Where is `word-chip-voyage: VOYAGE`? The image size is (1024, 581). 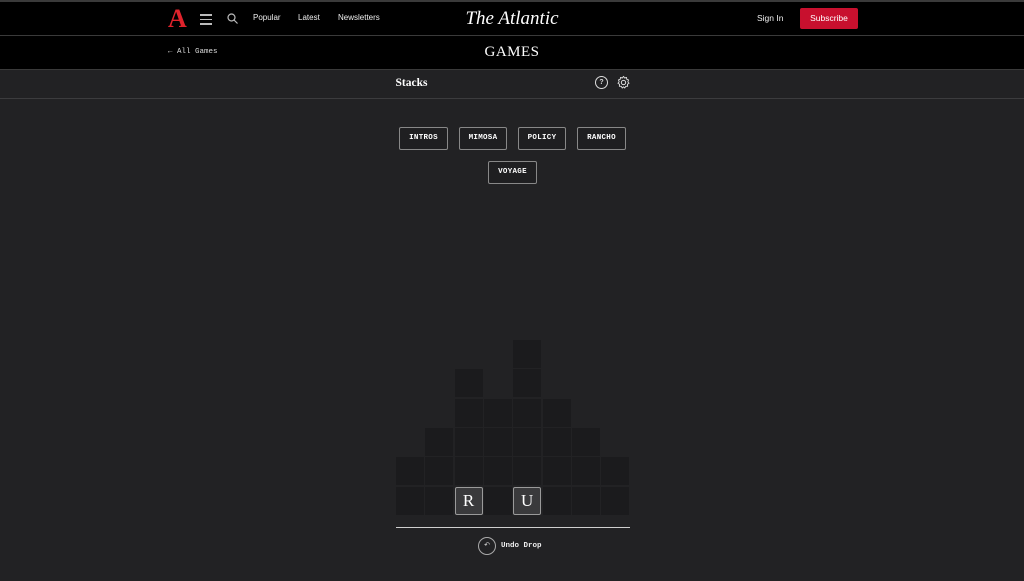
word-chip-voyage: VOYAGE is located at coordinates (512, 172).